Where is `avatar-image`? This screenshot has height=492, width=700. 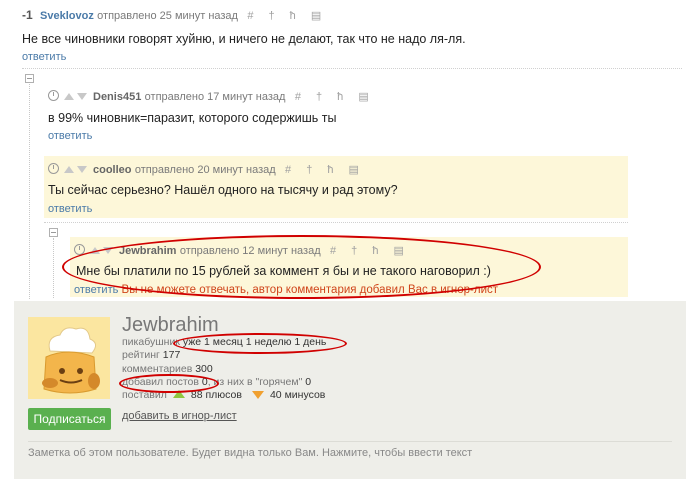 avatar-image is located at coordinates (69, 358).